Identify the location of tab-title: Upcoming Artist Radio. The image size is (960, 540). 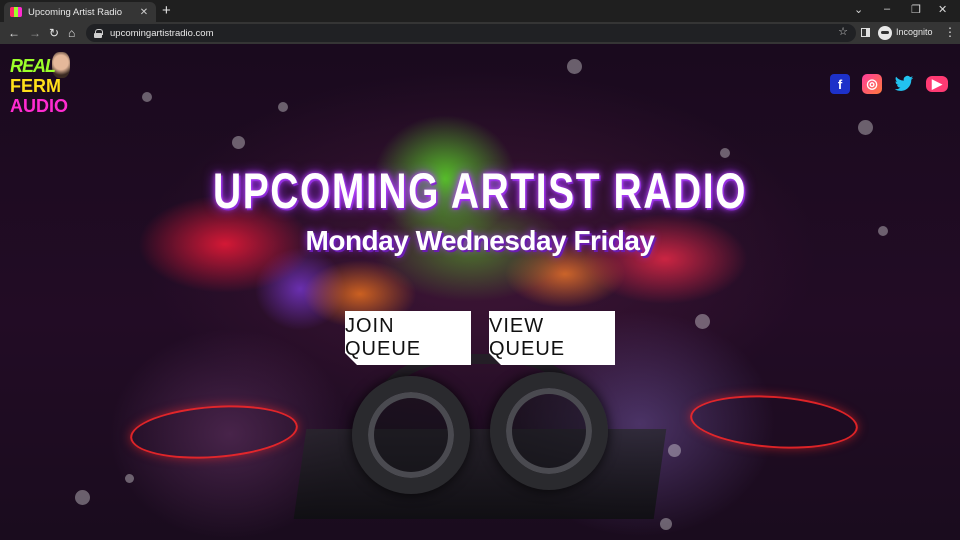
(75, 12).